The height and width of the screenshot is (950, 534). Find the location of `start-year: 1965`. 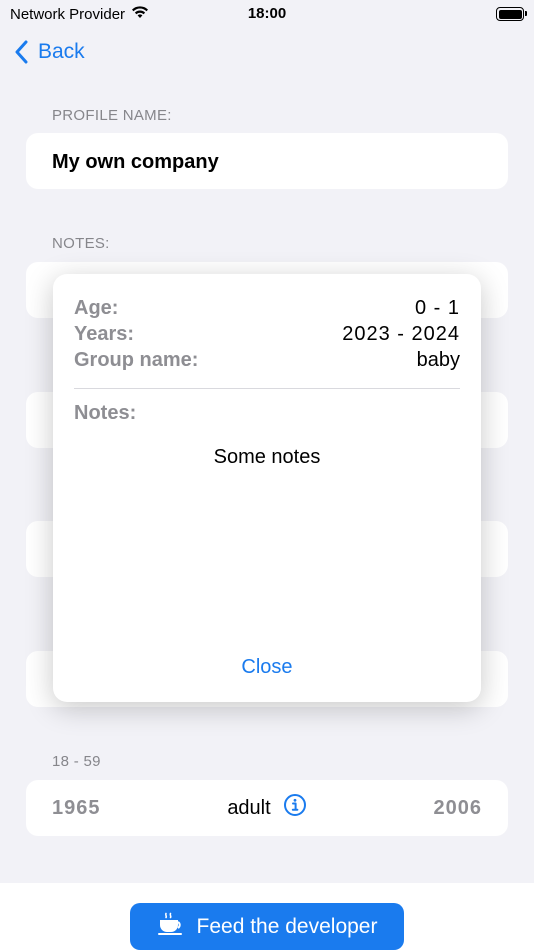

start-year: 1965 is located at coordinates (76, 807).